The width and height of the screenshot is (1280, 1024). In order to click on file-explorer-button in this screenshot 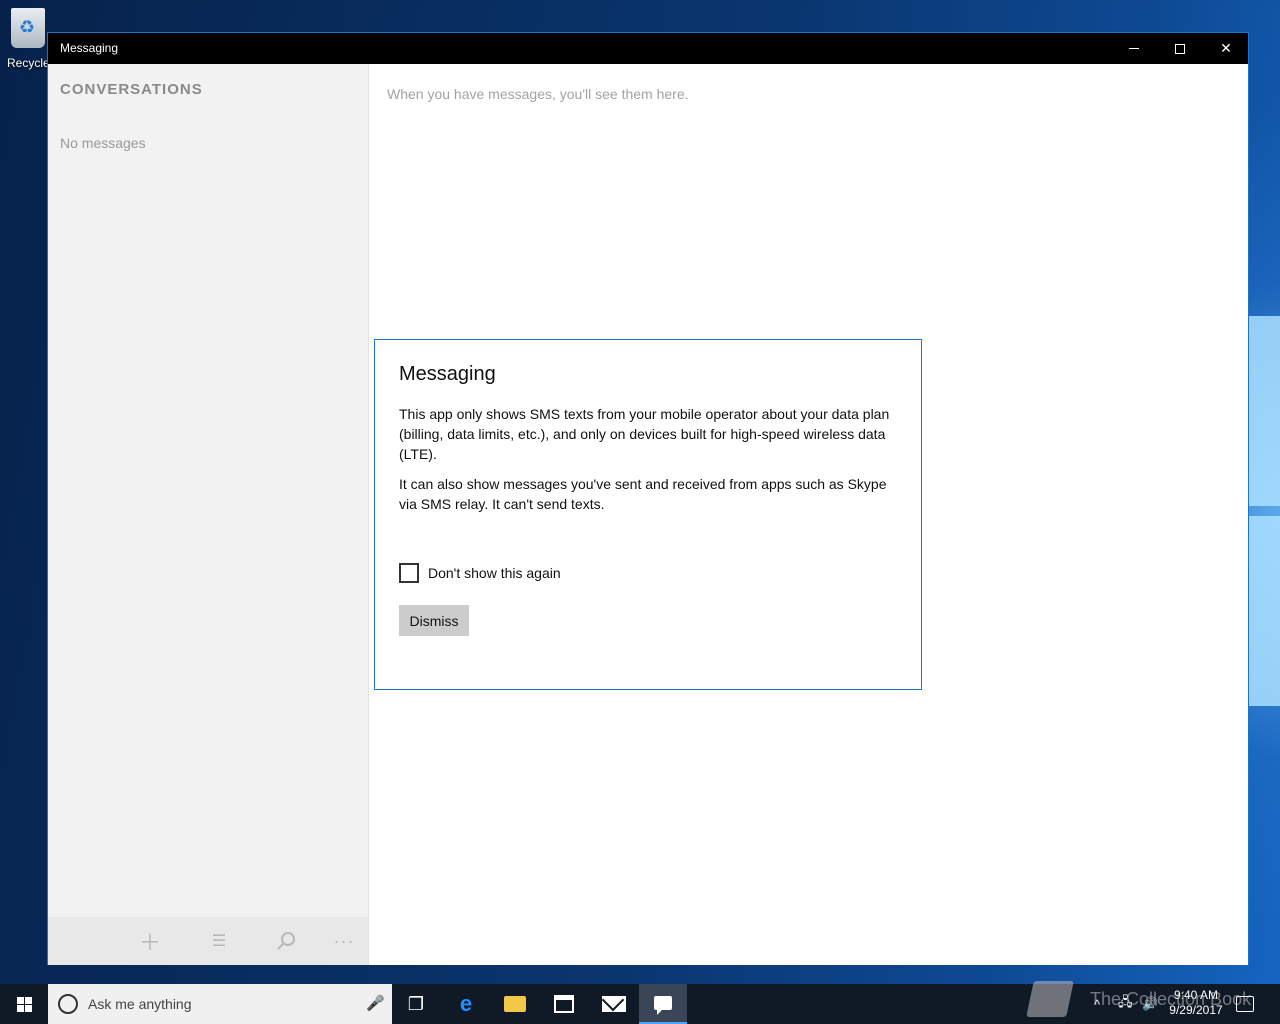, I will do `click(515, 1004)`.